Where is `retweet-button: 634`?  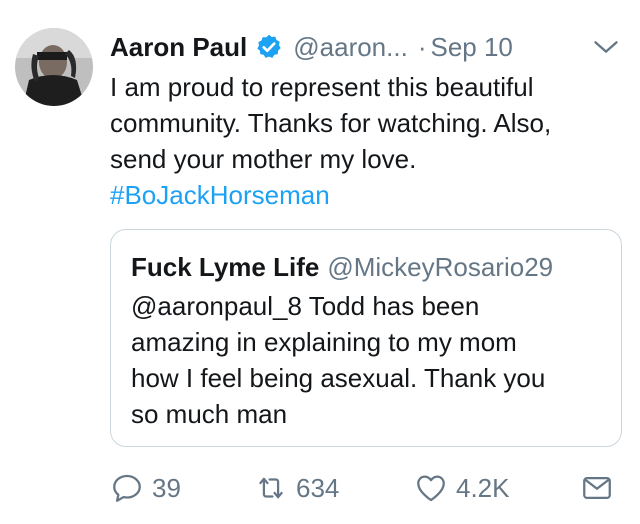 retweet-button: 634 is located at coordinates (296, 488).